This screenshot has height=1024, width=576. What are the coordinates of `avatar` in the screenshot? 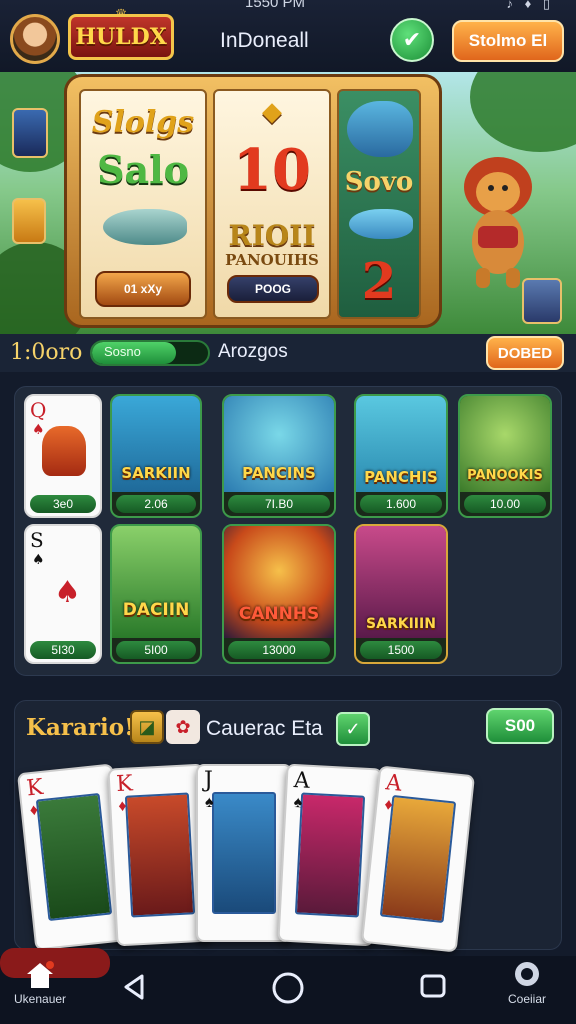 It's located at (35, 39).